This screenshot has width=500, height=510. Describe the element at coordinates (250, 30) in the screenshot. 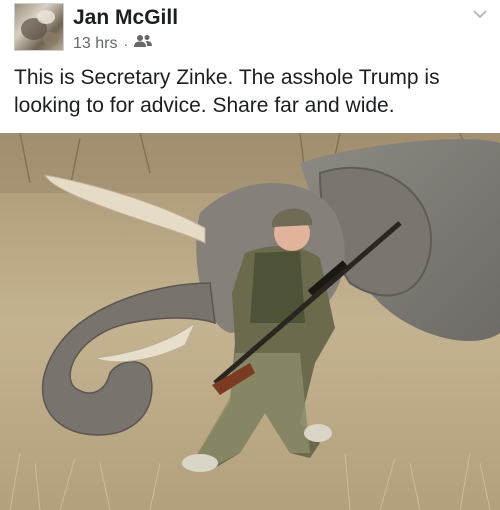

I see `post-header: Jan McGill 13 hrs ·` at that location.